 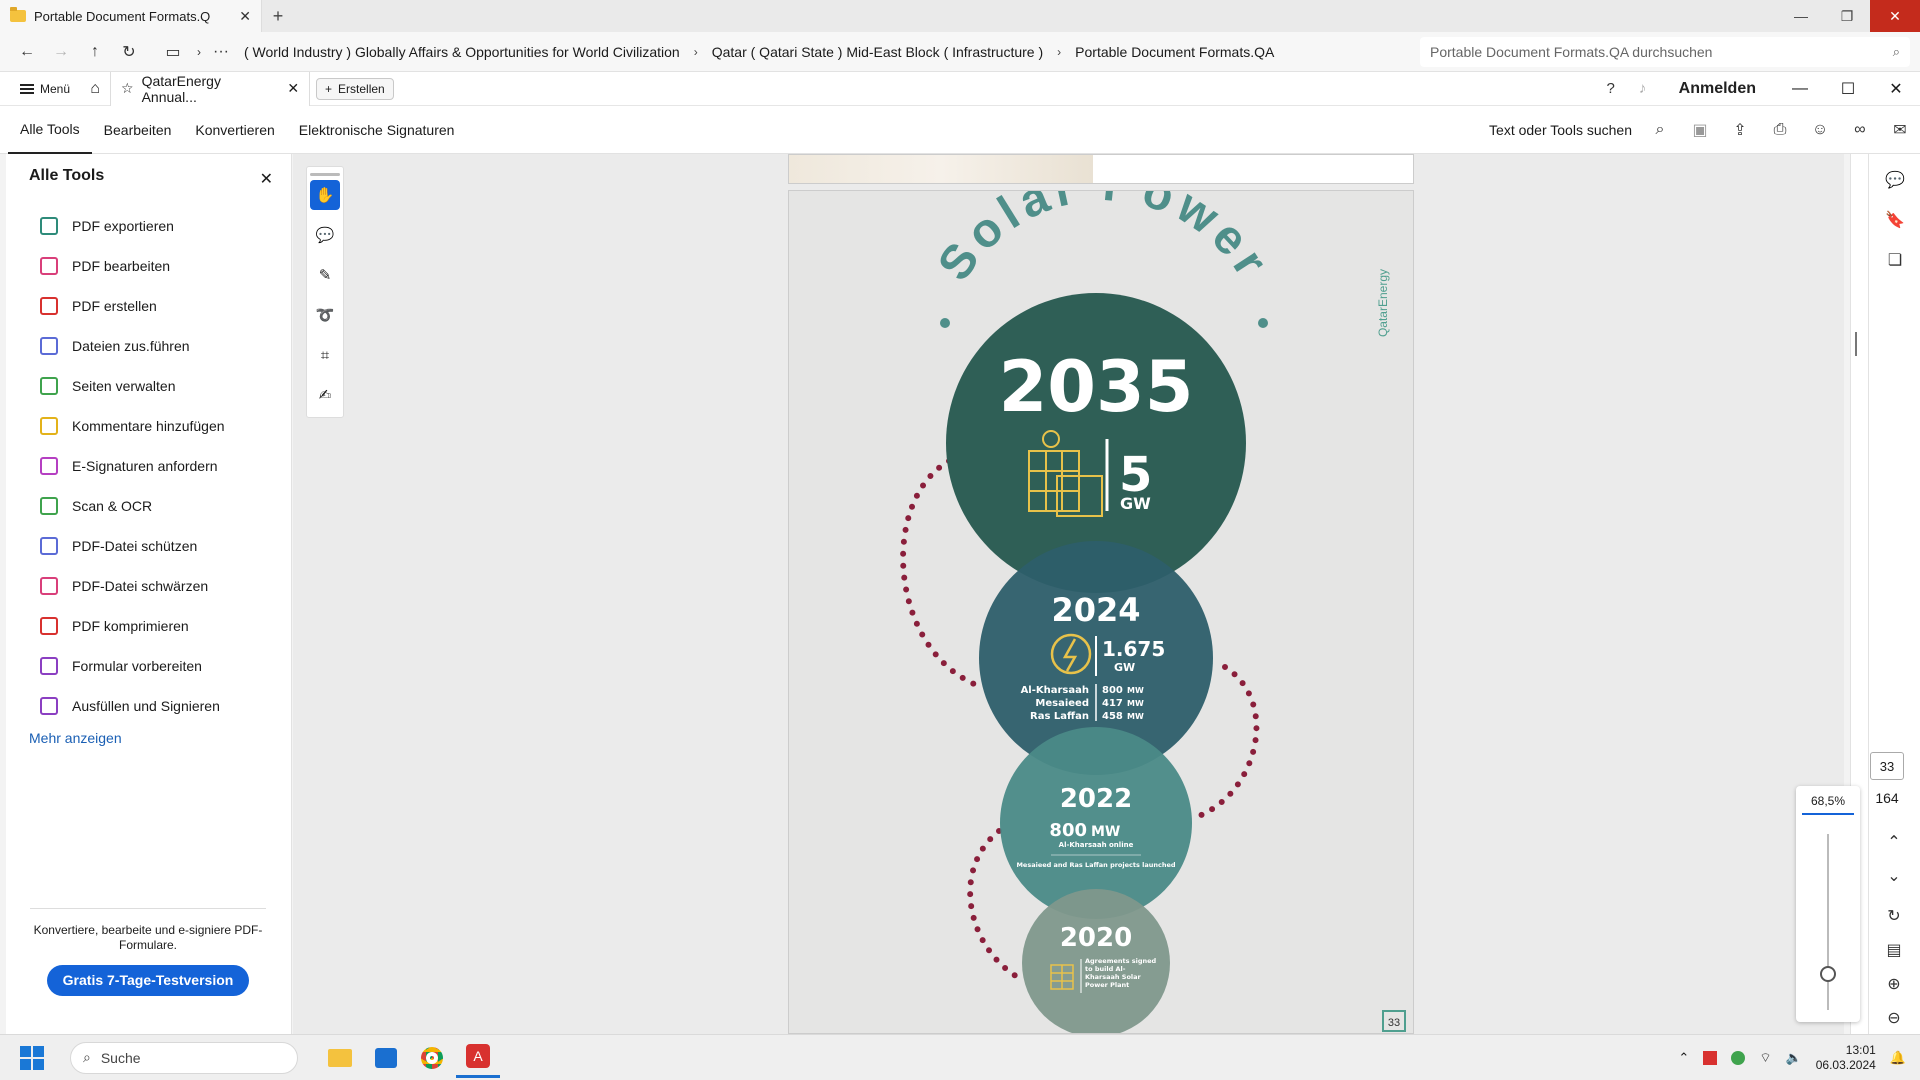 What do you see at coordinates (1820, 130) in the screenshot?
I see `share-user-icon: ☺` at bounding box center [1820, 130].